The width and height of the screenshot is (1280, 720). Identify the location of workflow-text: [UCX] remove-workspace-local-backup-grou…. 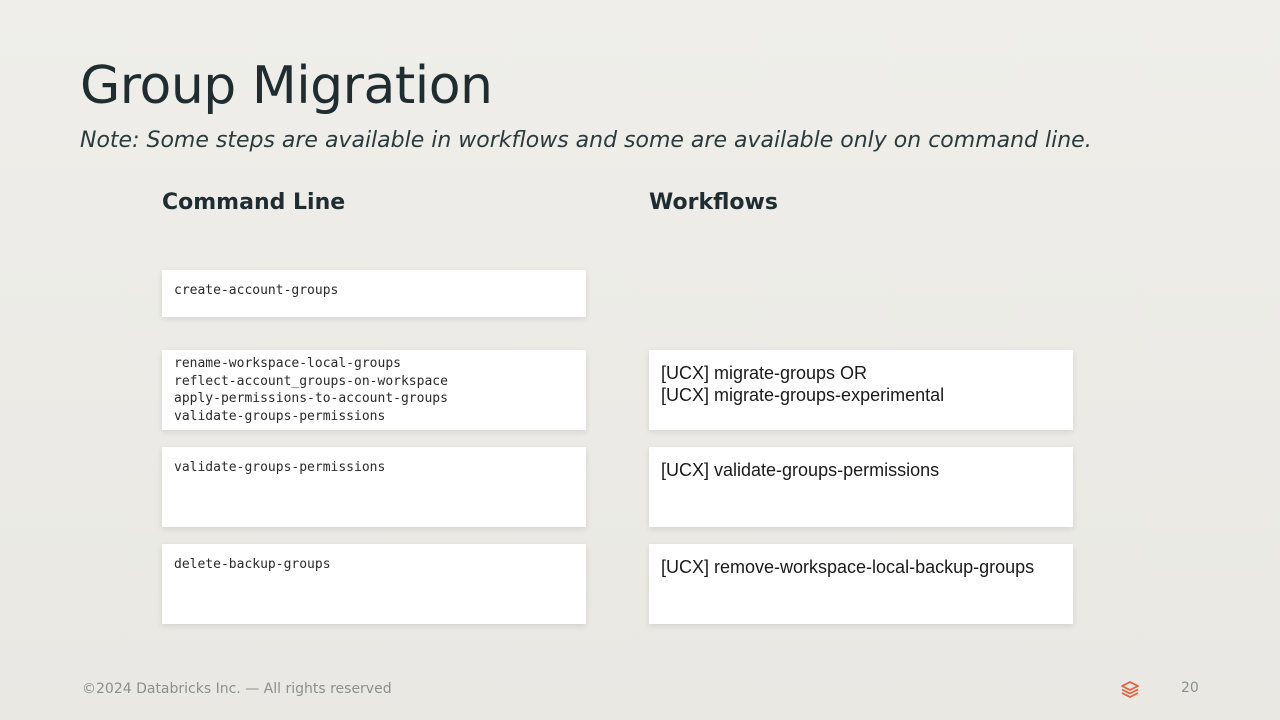
(848, 567).